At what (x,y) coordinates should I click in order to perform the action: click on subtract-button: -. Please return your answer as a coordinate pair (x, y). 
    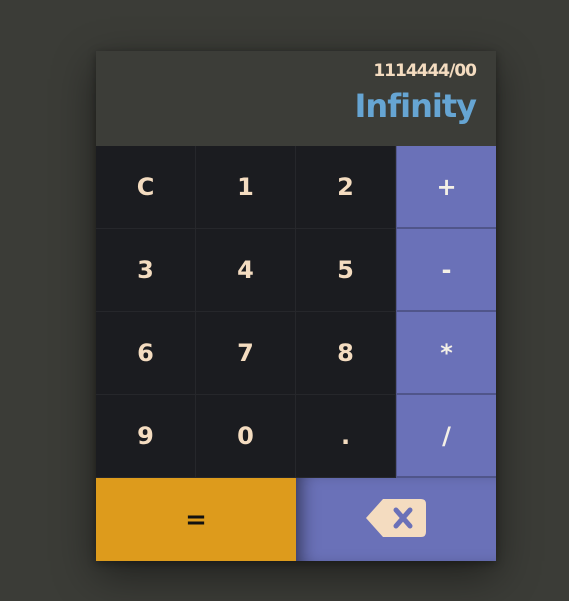
    Looking at the image, I should click on (446, 270).